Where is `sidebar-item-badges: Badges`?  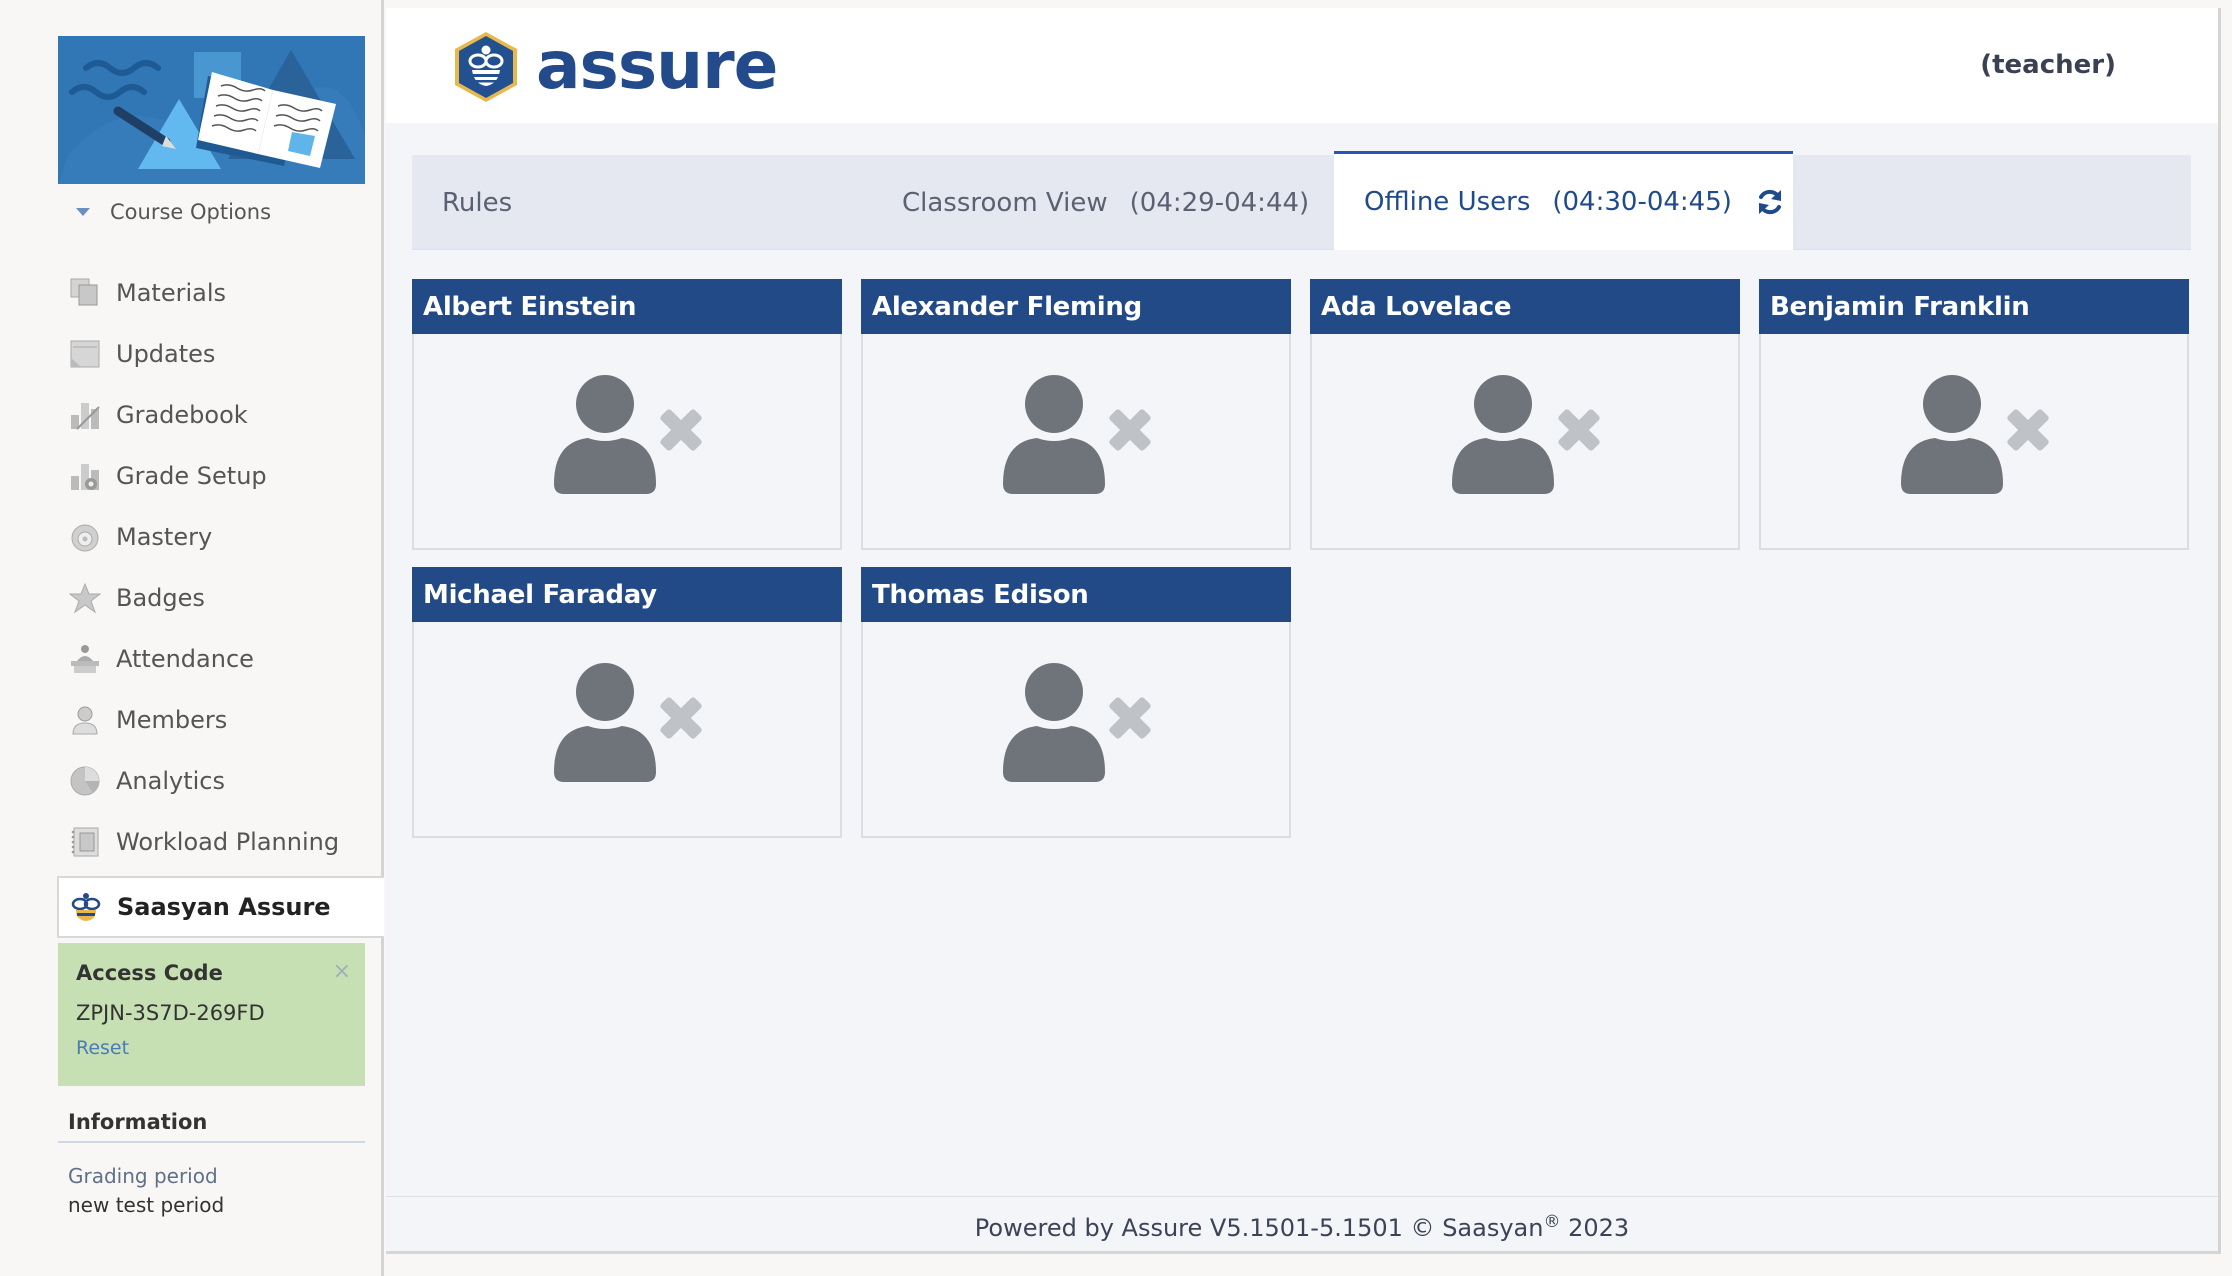
sidebar-item-badges: Badges is located at coordinates (225, 597).